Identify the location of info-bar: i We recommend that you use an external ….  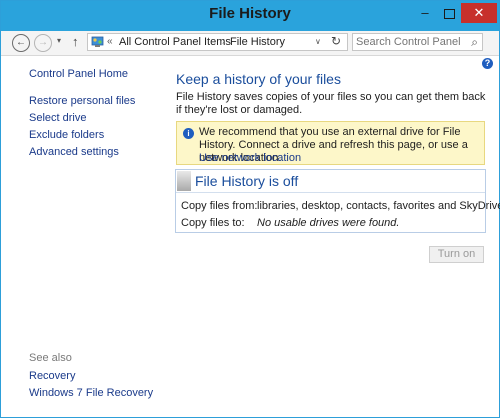
(330, 143).